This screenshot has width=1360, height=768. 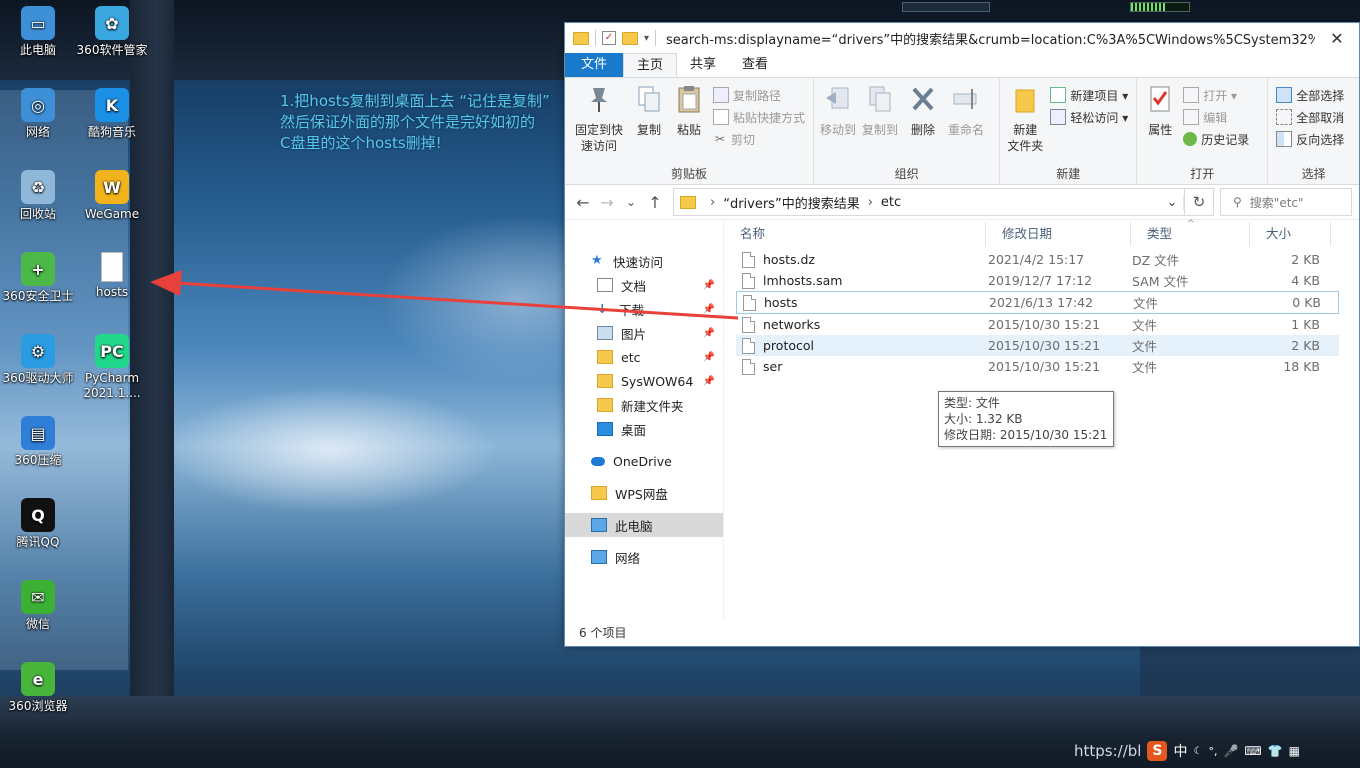 I want to click on nav-desktop: 桌面, so click(x=644, y=429).